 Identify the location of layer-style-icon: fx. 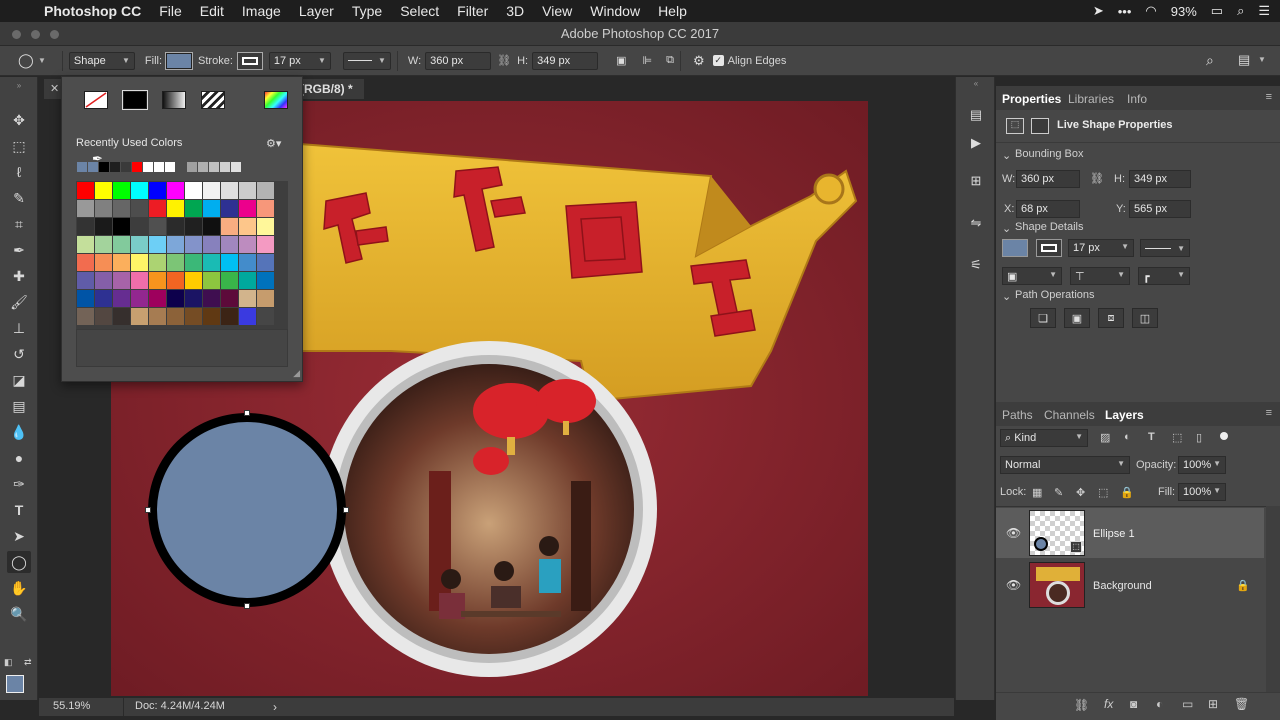
(1108, 704).